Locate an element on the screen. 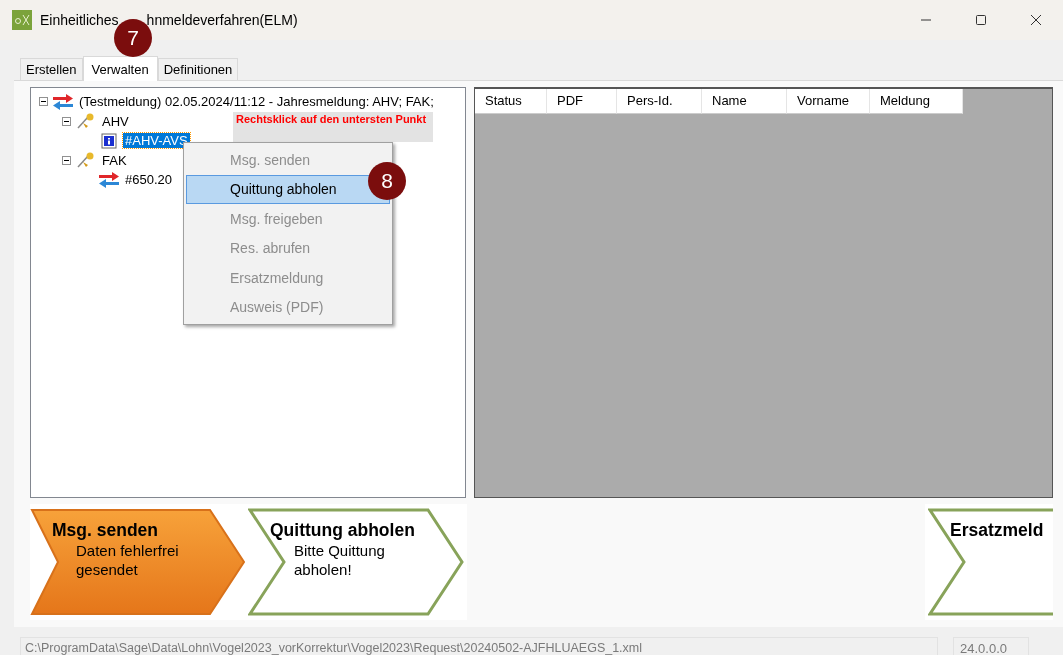 The height and width of the screenshot is (655, 1063). tree-item: (Testmeldung) 02.05.2024/11:12 - Jahresmeldung: AHV; FAK; is located at coordinates (256, 102).